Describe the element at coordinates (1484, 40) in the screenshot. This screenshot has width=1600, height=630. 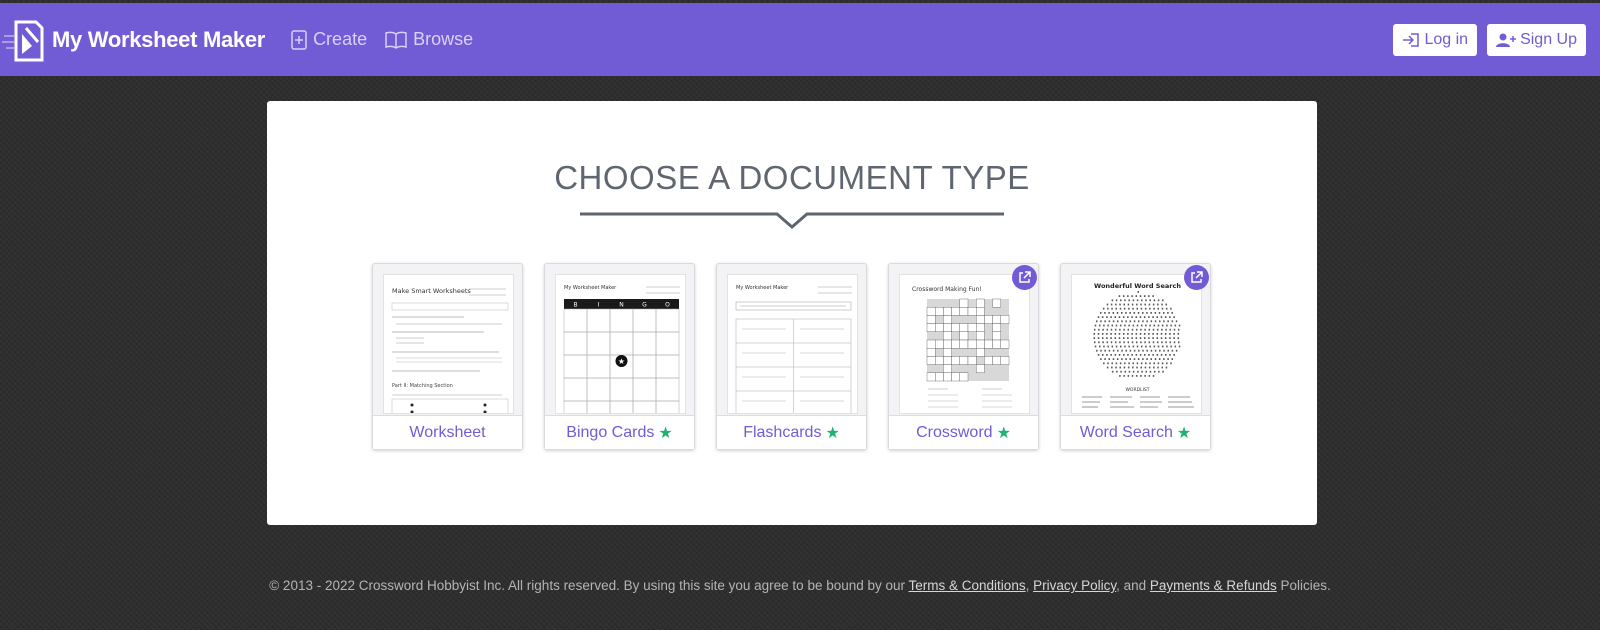
I see `auth-buttons: Log in Sign Up` at that location.